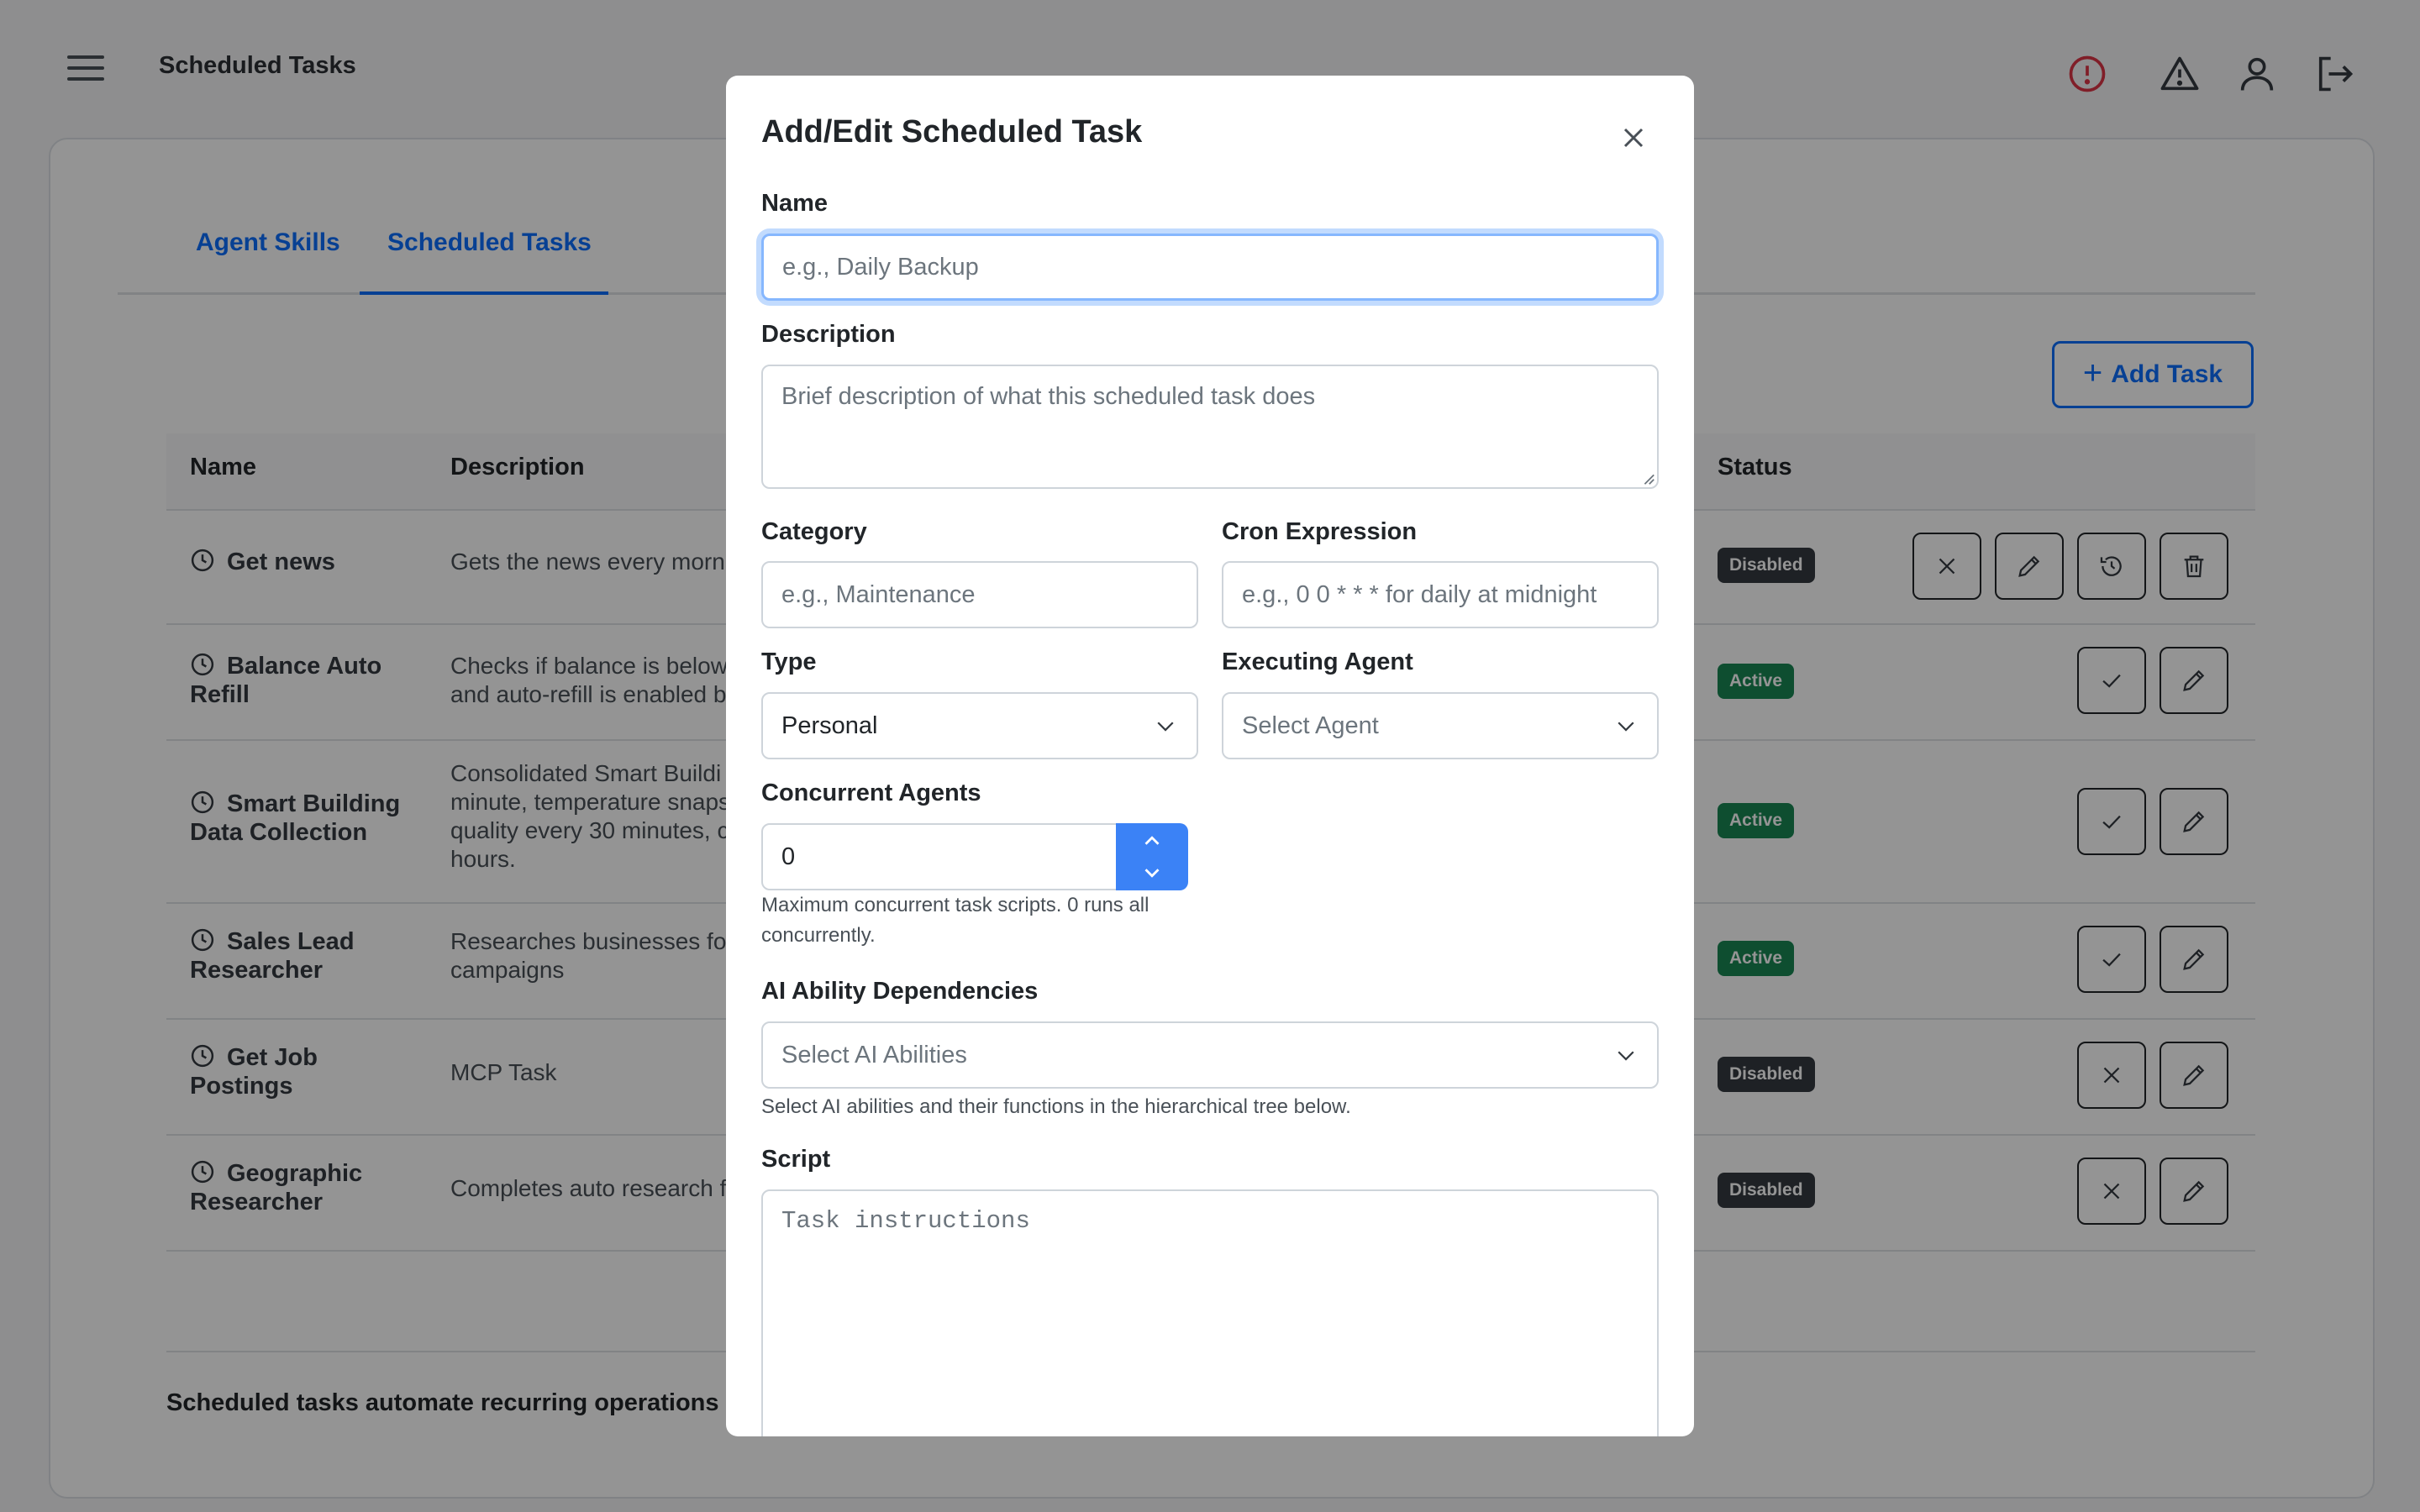 This screenshot has width=2420, height=1512. Describe the element at coordinates (1311, 725) in the screenshot. I see `executing-agent-placeholder: Select Agent` at that location.